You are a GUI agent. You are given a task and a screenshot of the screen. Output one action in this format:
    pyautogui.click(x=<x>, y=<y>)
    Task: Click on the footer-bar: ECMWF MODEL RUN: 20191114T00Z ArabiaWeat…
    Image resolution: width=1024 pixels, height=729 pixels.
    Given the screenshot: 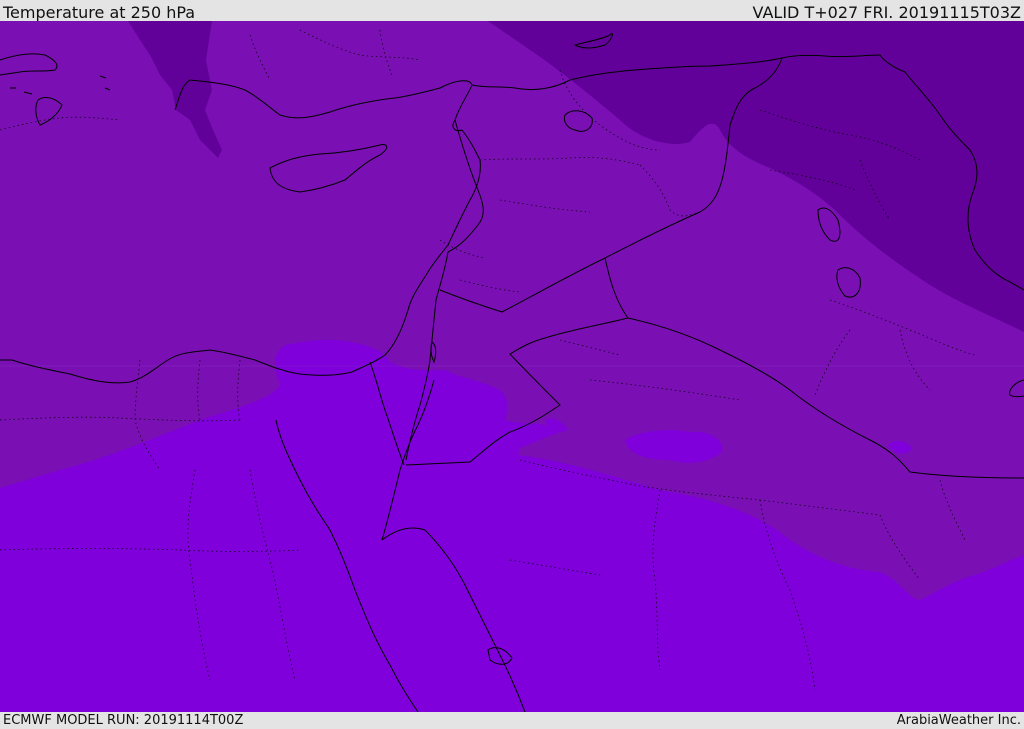 What is the action you would take?
    pyautogui.click(x=512, y=720)
    